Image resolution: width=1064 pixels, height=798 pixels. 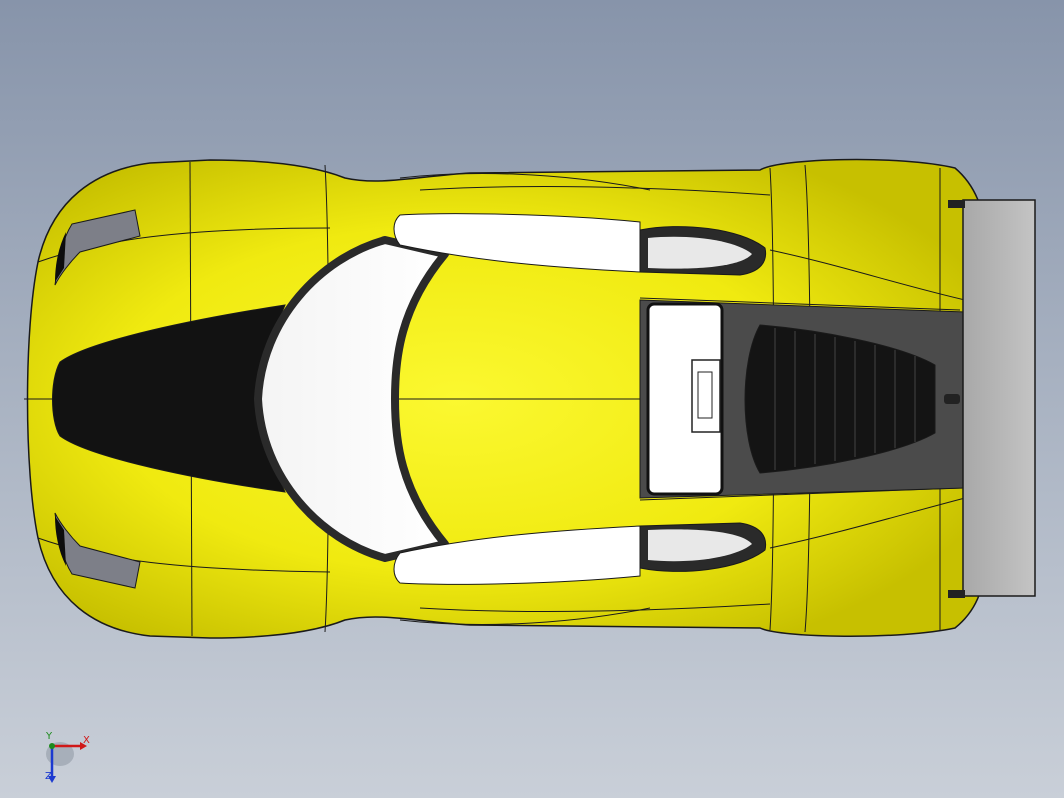 What do you see at coordinates (685, 399) in the screenshot?
I see `rear-window` at bounding box center [685, 399].